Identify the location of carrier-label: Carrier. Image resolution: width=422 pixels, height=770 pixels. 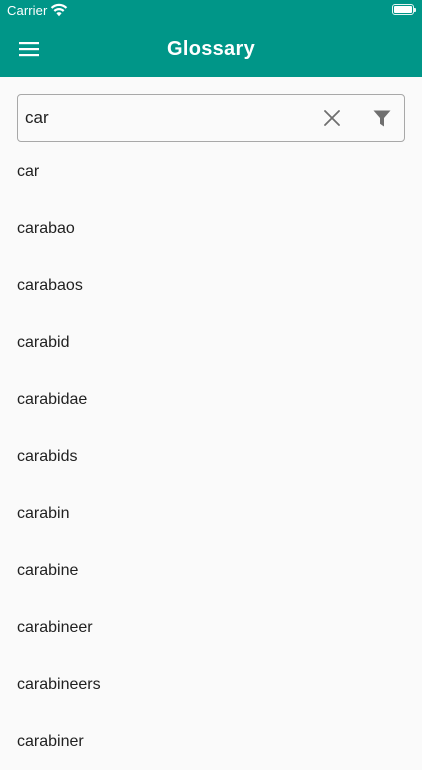
(27, 10).